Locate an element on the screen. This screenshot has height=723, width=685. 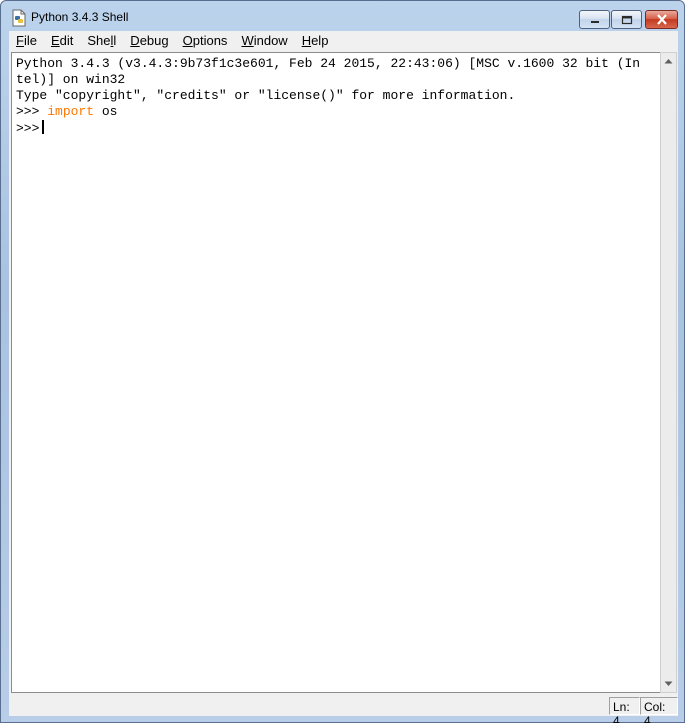
maximize-icon is located at coordinates (627, 19).